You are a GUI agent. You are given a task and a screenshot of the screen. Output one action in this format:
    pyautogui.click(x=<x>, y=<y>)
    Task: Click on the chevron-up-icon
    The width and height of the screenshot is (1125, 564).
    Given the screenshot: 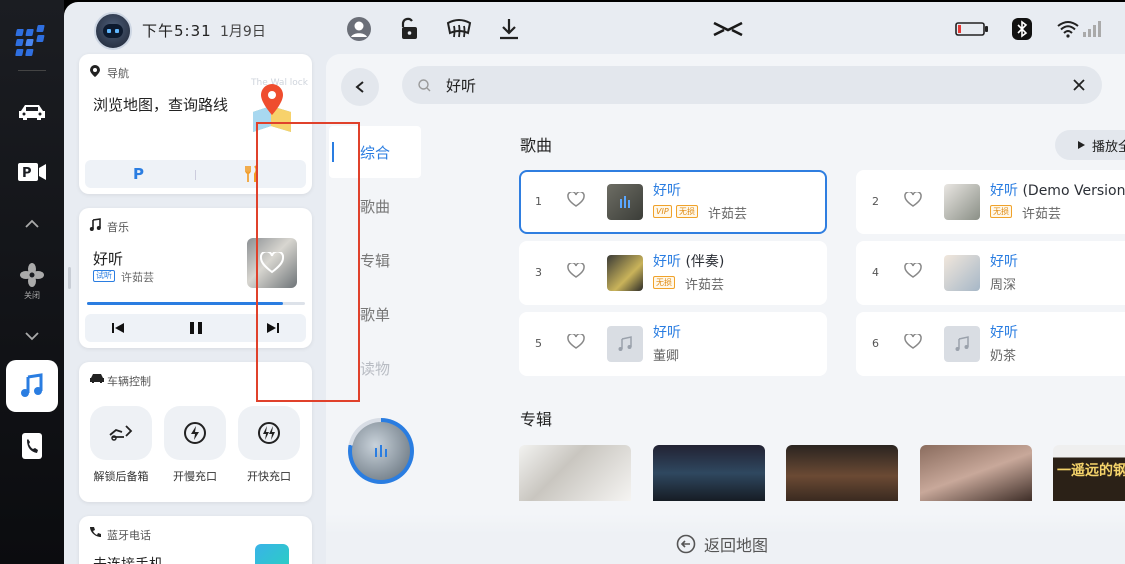 What is the action you would take?
    pyautogui.click(x=32, y=223)
    